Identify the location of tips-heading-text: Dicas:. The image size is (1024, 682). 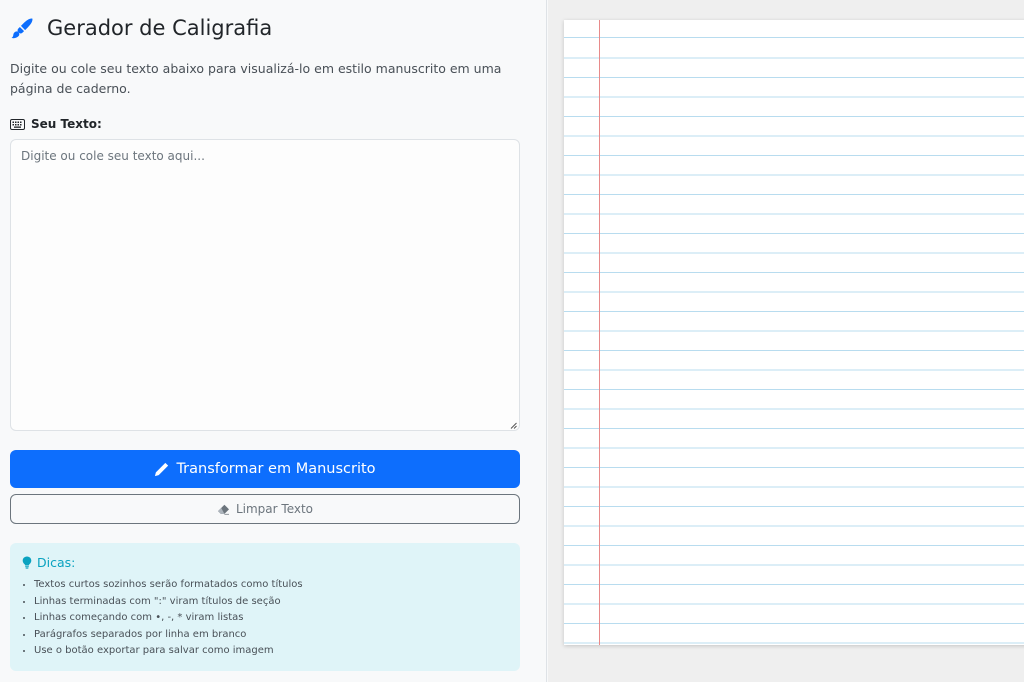
(56, 562).